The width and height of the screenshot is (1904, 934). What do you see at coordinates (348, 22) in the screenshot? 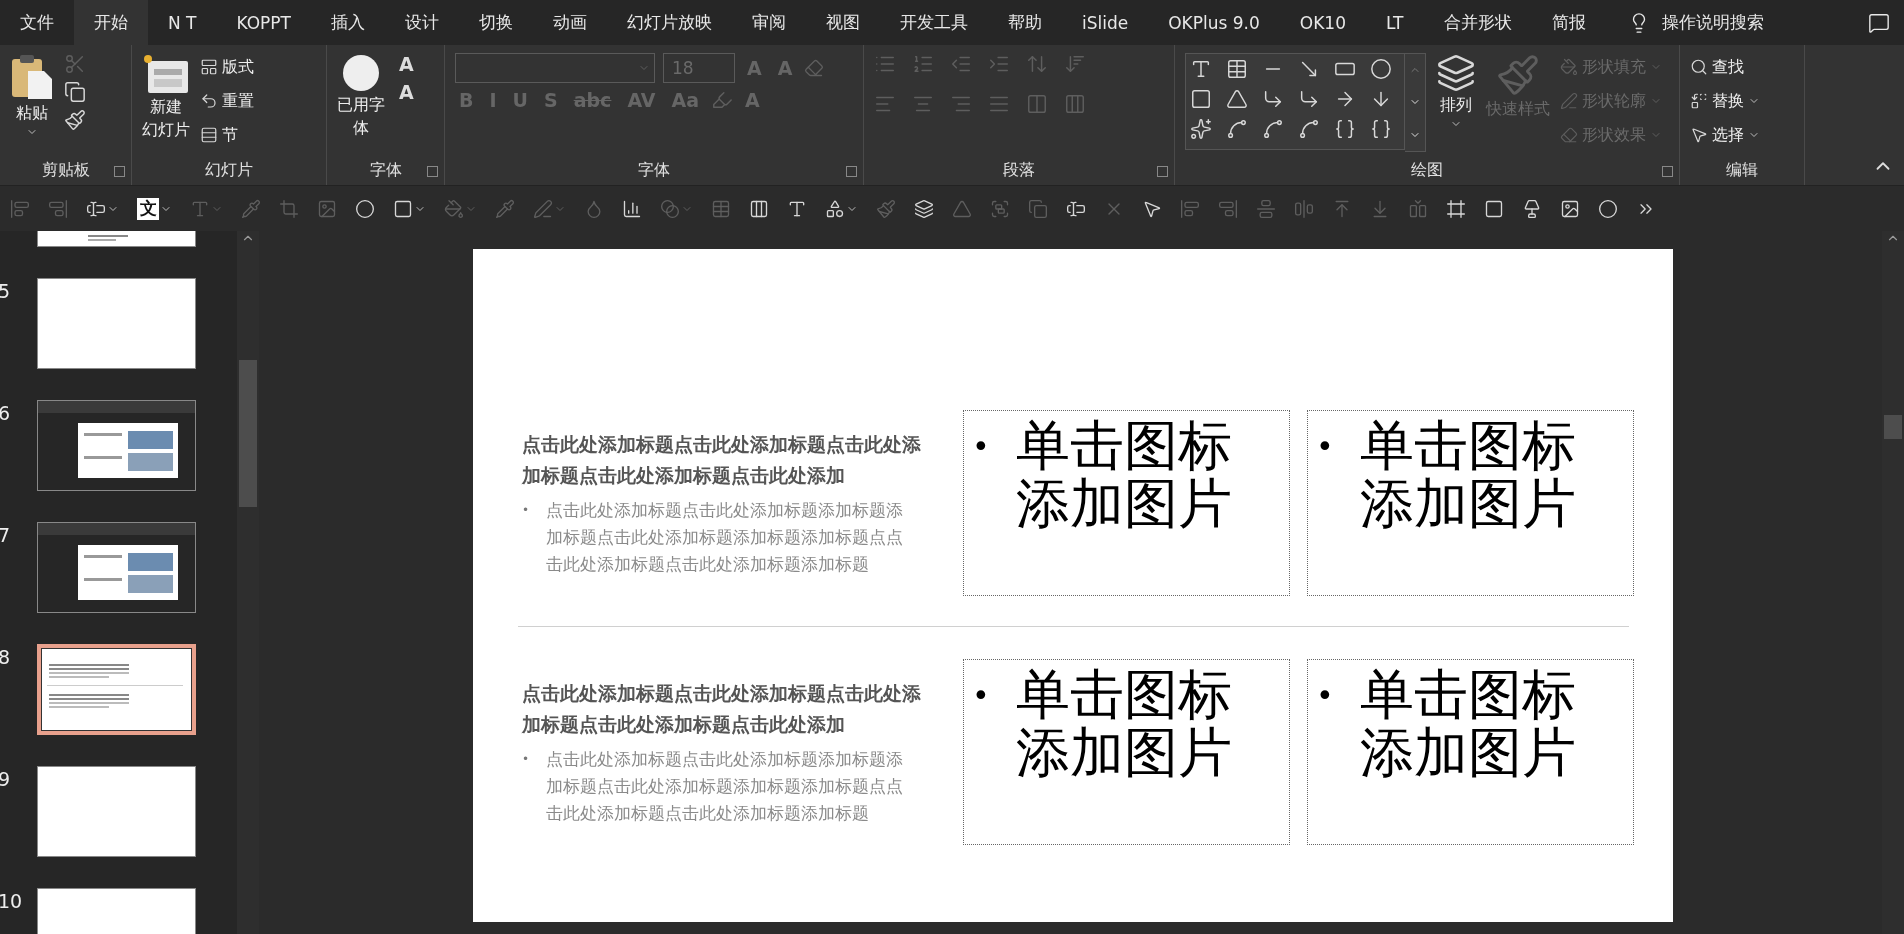
I see `menu-tab: 插入` at bounding box center [348, 22].